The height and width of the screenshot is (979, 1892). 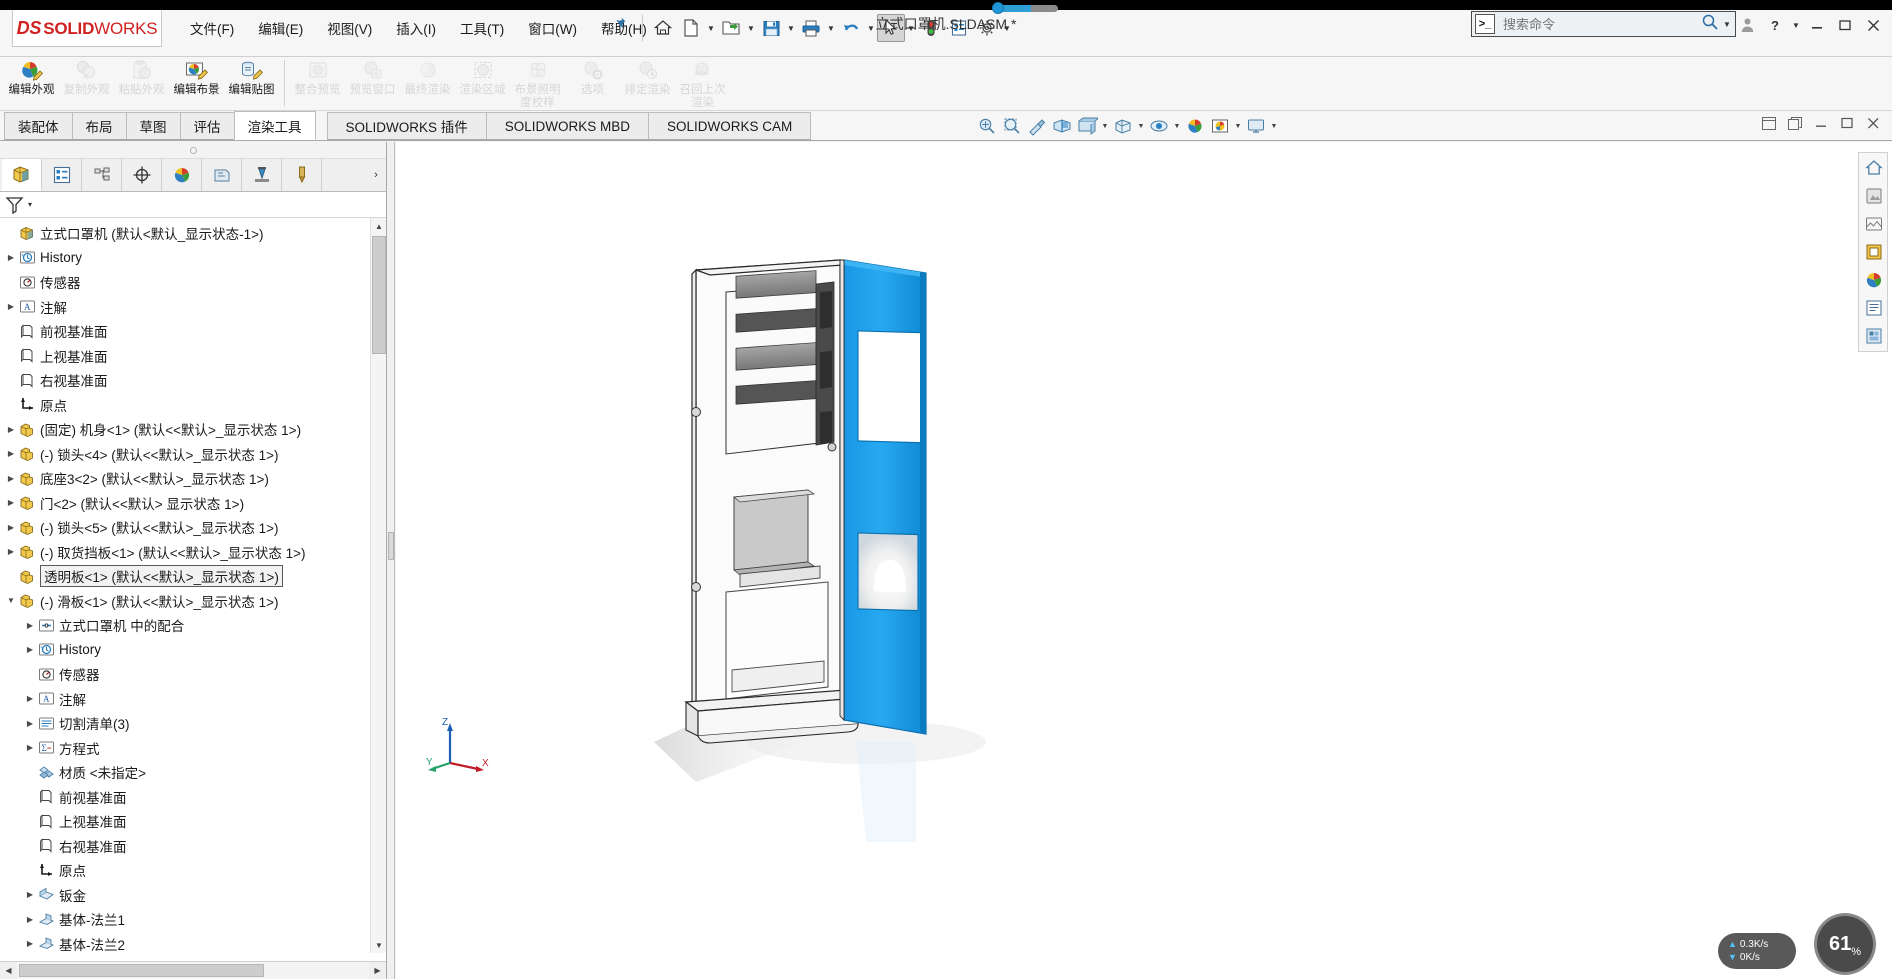 What do you see at coordinates (751, 28) in the screenshot?
I see `open-document-dropdown: ▼` at bounding box center [751, 28].